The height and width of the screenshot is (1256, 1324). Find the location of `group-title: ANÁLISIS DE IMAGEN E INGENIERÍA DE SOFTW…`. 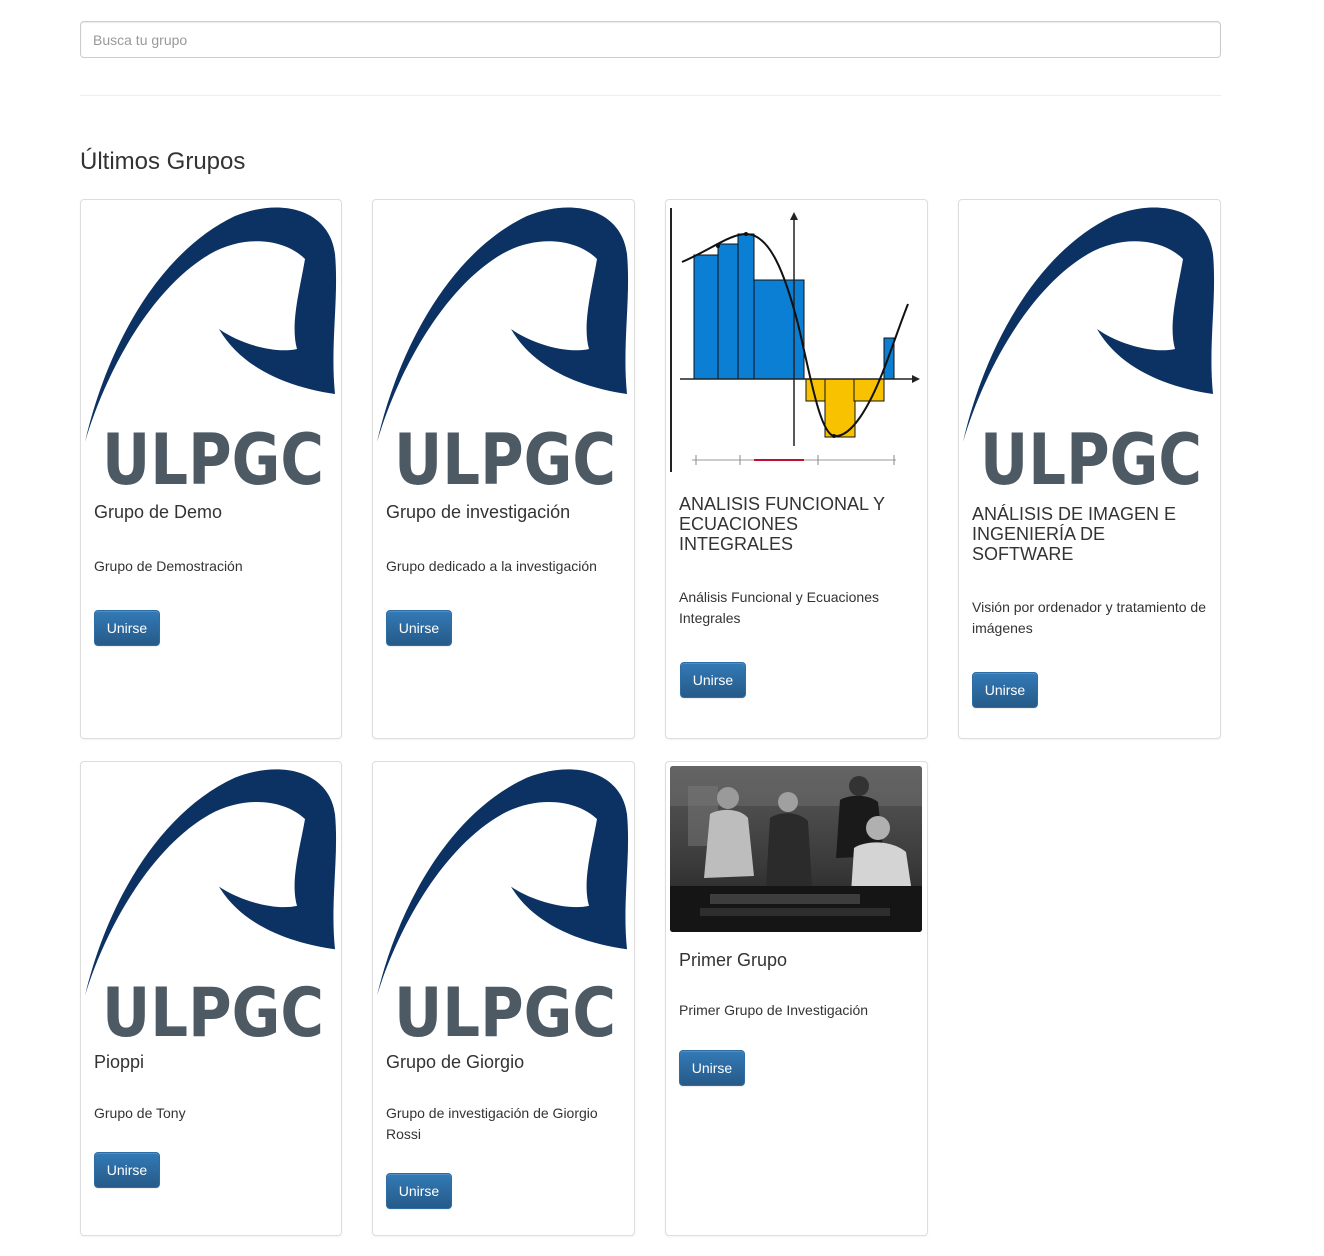

group-title: ANÁLISIS DE IMAGEN E INGENIERÍA DE SOFTW… is located at coordinates (1074, 534).